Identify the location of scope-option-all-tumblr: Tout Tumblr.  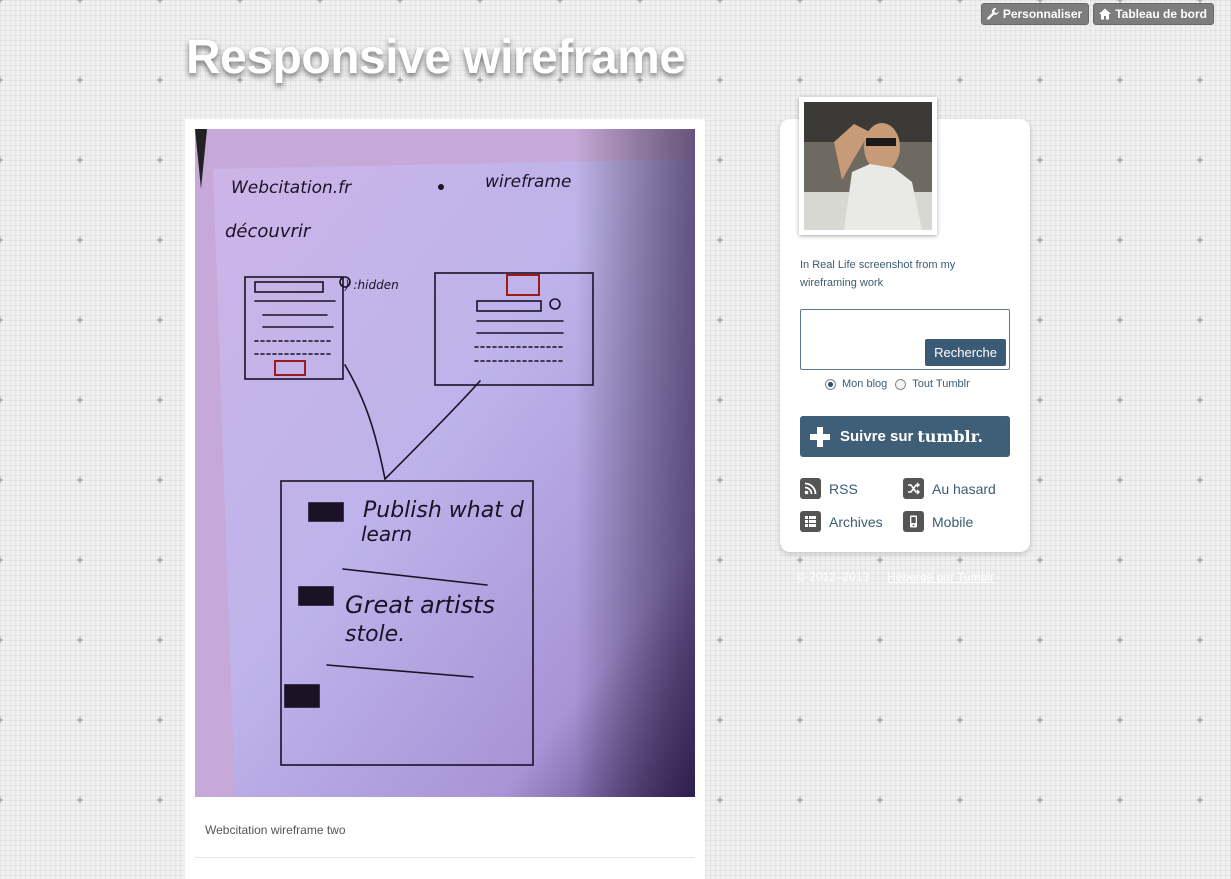
(932, 384).